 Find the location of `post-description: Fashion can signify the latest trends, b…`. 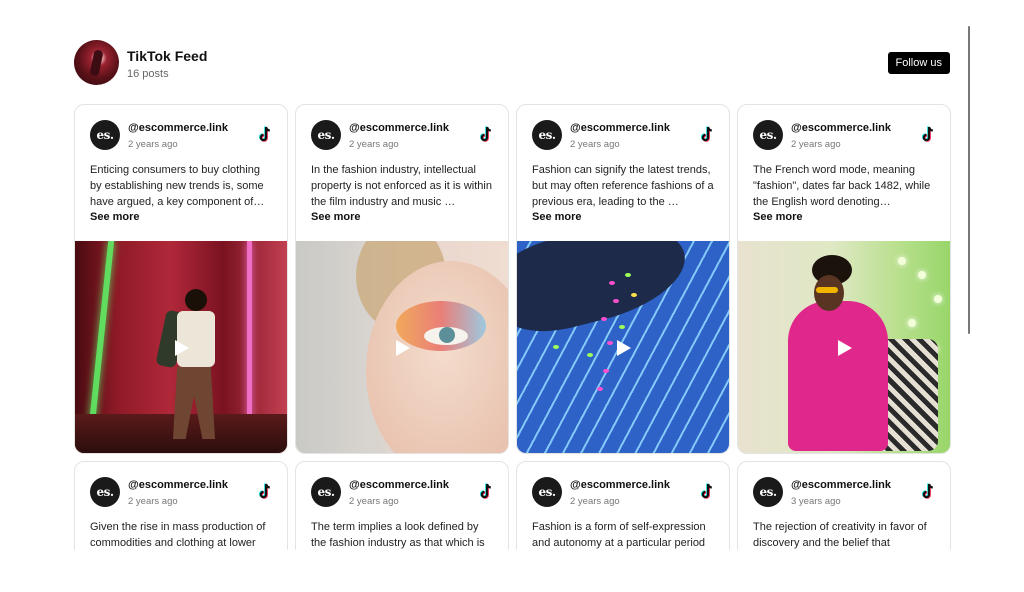

post-description: Fashion can signify the latest trends, b… is located at coordinates (623, 186).